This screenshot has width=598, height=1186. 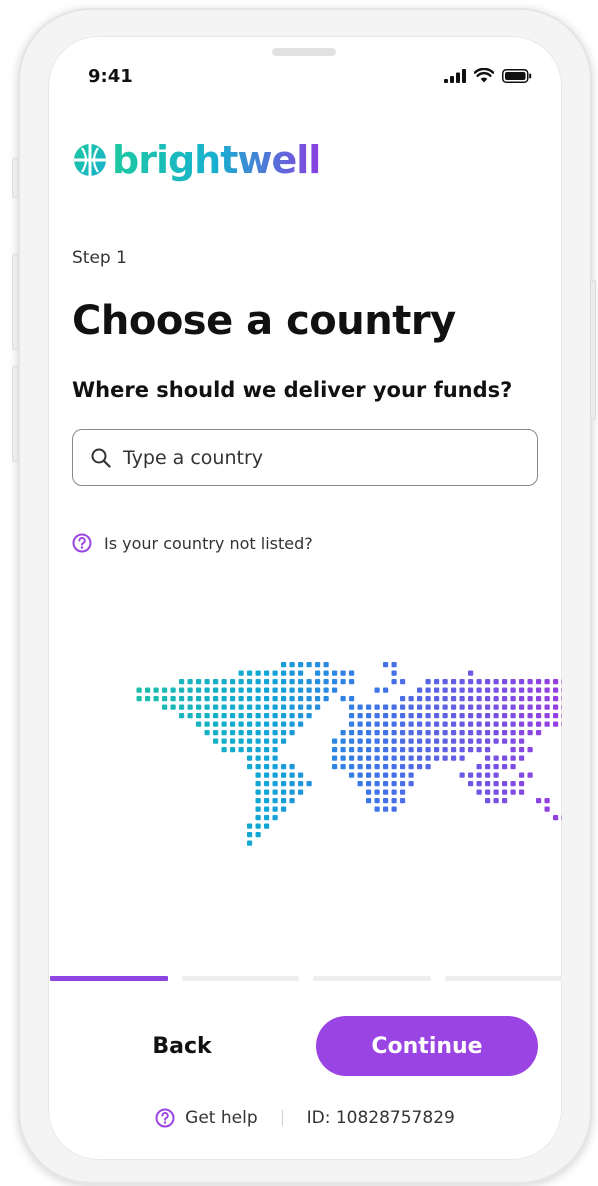 I want to click on get-help-link: Get help, so click(x=206, y=1118).